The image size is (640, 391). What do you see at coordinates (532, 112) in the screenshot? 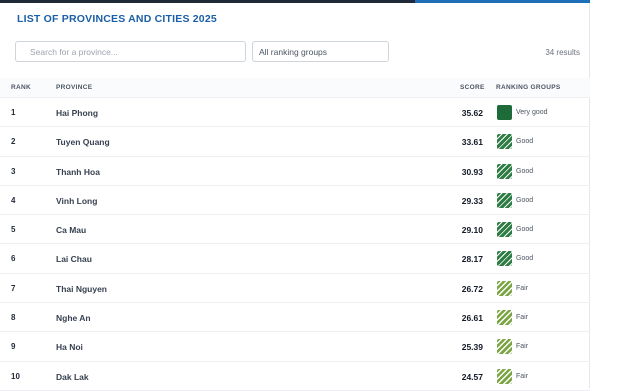
I see `ranking-group-label: Very good` at bounding box center [532, 112].